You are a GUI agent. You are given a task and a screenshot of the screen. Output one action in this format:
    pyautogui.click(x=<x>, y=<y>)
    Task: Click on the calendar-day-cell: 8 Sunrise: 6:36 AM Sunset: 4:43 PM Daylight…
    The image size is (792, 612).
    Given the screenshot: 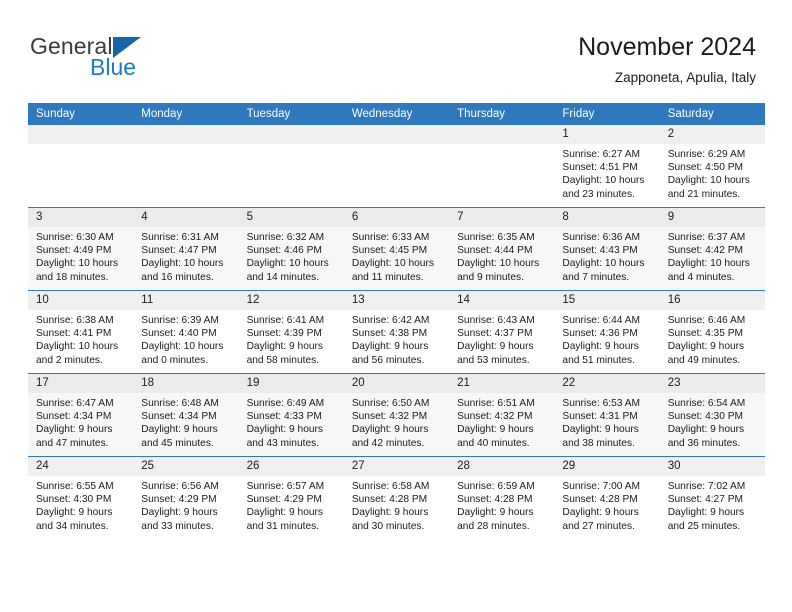 What is the action you would take?
    pyautogui.click(x=607, y=249)
    